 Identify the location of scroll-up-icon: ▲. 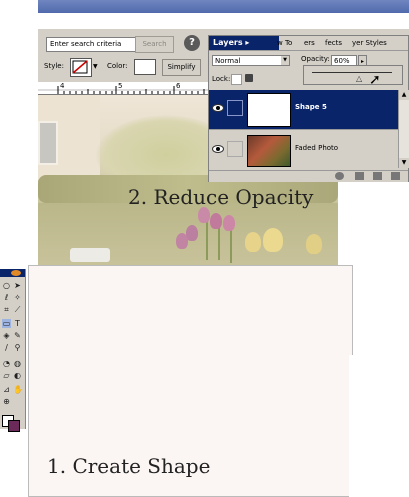
(404, 95).